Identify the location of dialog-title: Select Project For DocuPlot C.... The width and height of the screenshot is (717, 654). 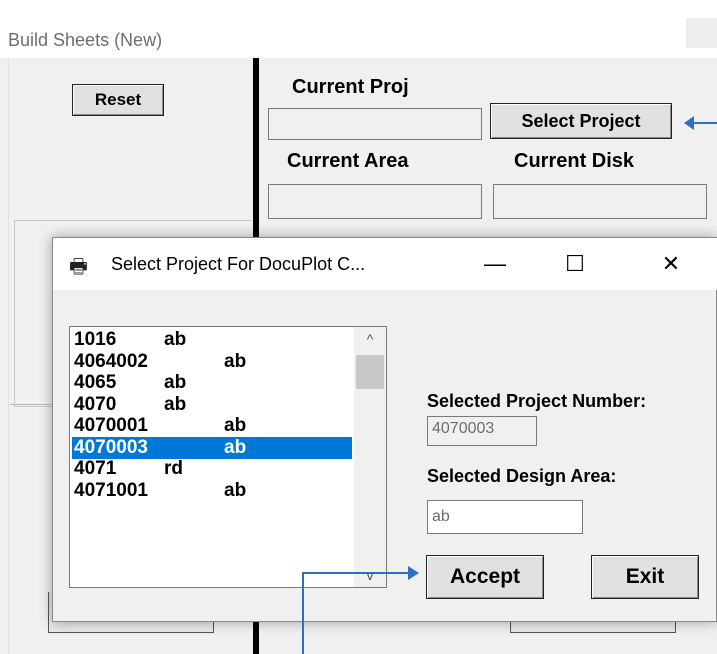
(238, 264).